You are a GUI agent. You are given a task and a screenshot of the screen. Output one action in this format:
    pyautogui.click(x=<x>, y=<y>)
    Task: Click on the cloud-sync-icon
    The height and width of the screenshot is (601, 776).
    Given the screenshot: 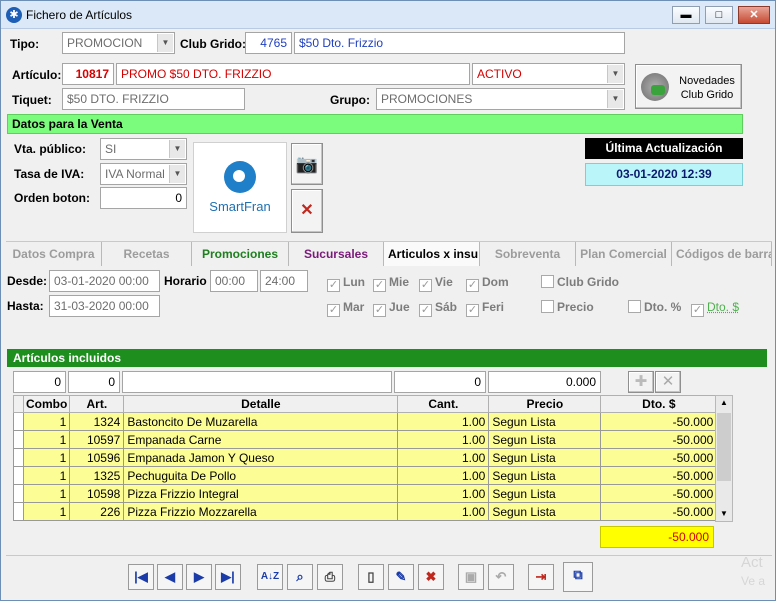 What is the action you would take?
    pyautogui.click(x=655, y=87)
    